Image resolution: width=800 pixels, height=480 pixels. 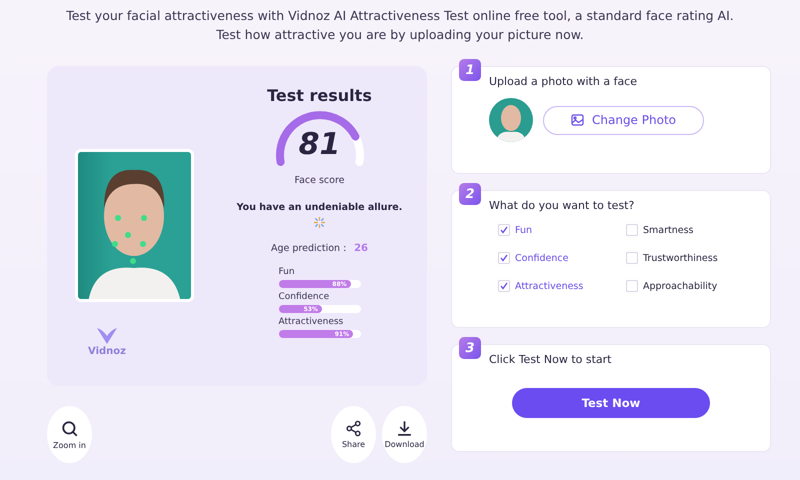 I want to click on intro-text: Test your facial attractiveness with Vidnoz AI Attractiveness Test online free tool, a standard face rating AI., so click(x=400, y=15).